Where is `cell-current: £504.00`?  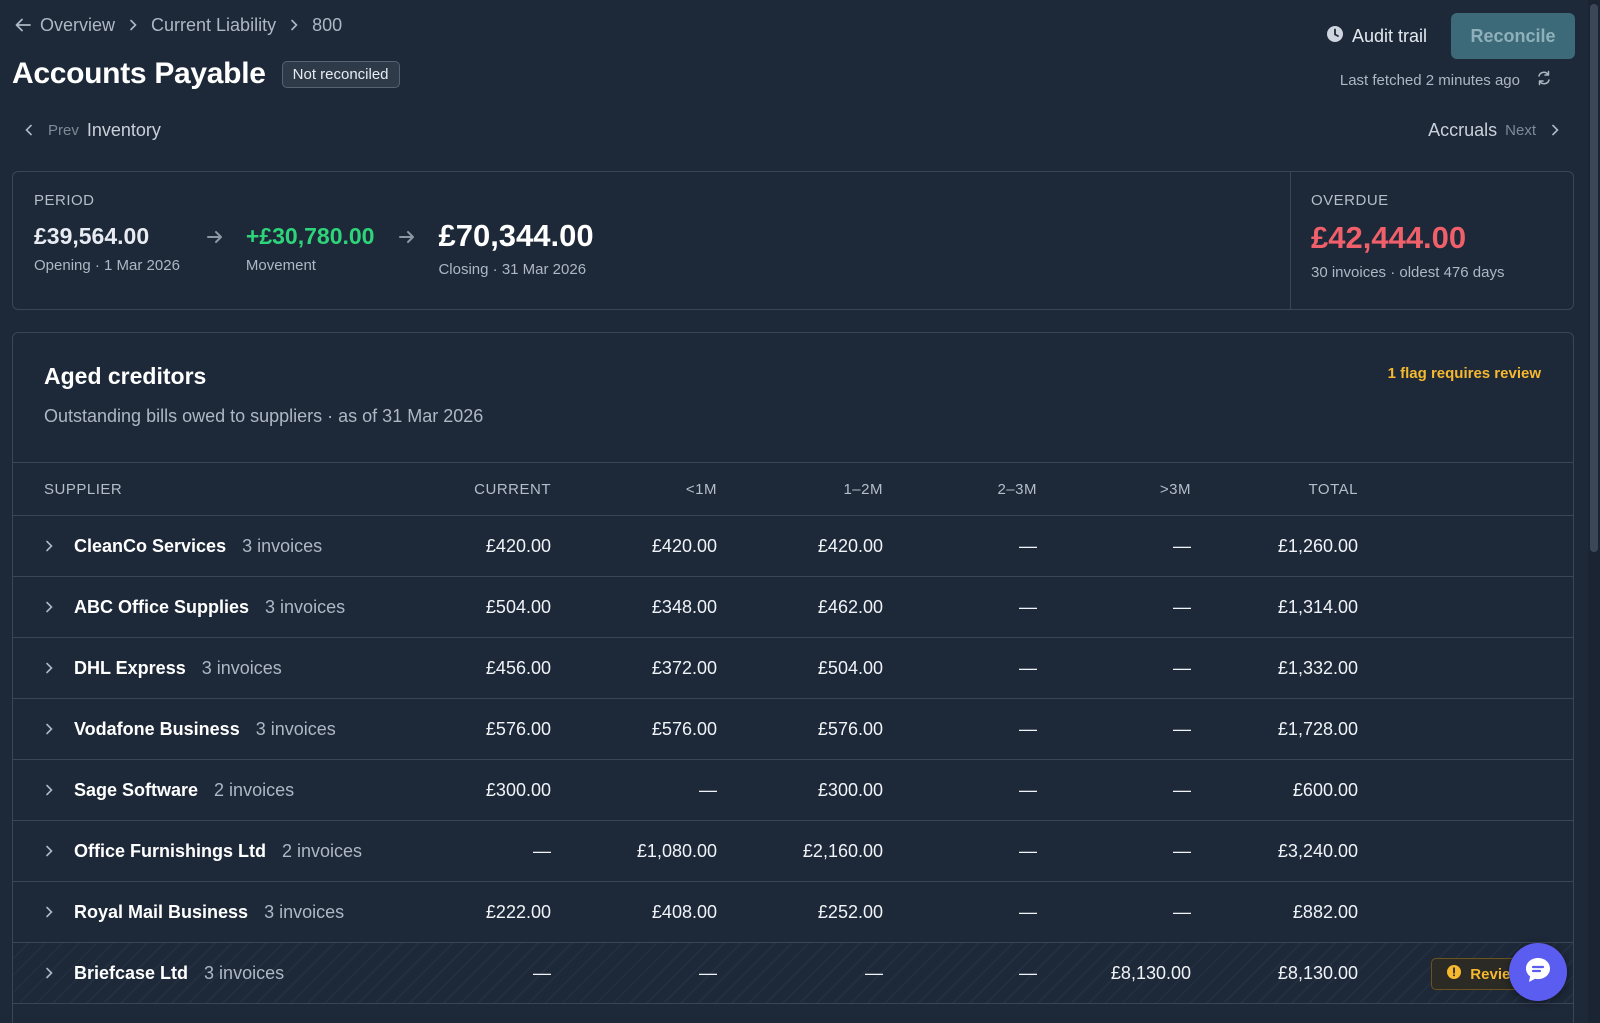 cell-current: £504.00 is located at coordinates (518, 606).